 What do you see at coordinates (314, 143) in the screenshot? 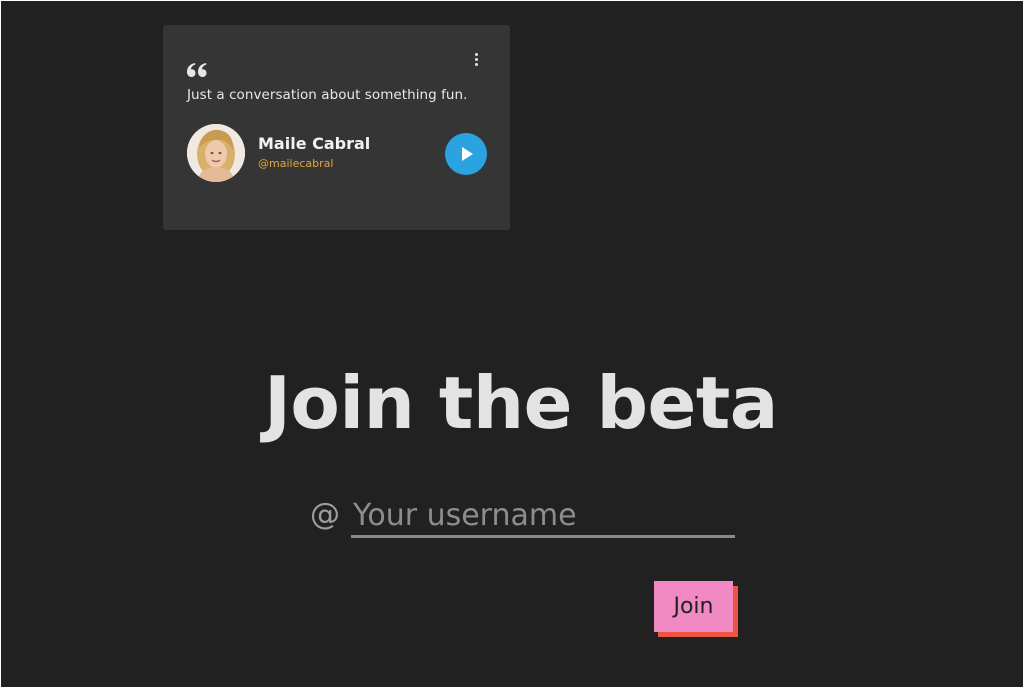
I see `author-name: Maile Cabral` at bounding box center [314, 143].